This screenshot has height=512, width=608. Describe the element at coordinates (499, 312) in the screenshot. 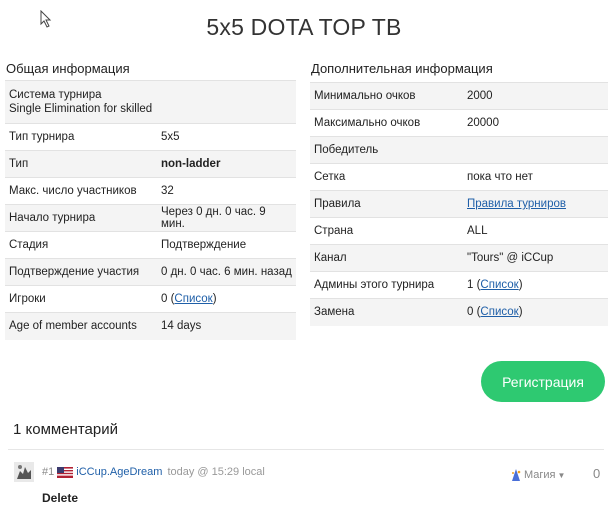

I see `substitutes-list-link: Список` at that location.